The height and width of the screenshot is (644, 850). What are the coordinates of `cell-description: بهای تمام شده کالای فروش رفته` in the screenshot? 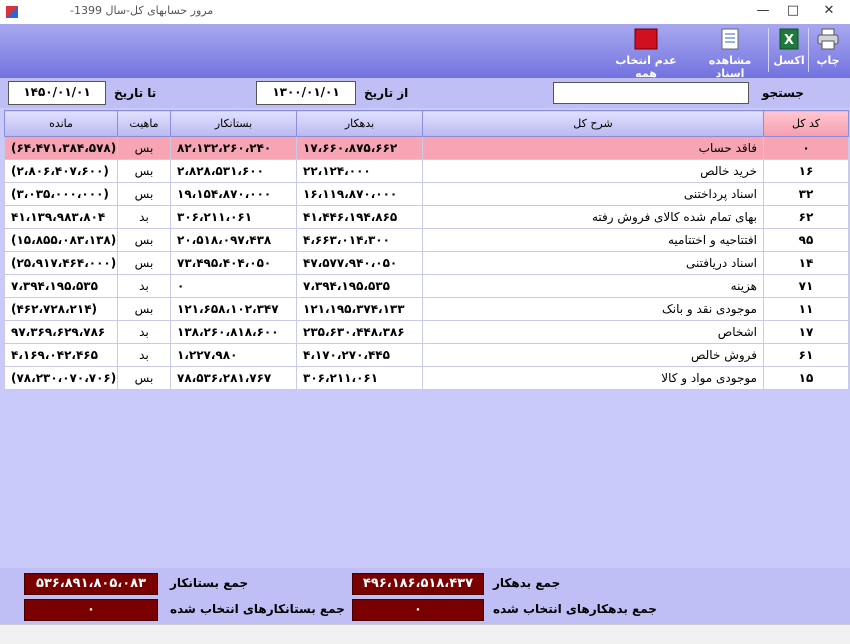 It's located at (593, 217).